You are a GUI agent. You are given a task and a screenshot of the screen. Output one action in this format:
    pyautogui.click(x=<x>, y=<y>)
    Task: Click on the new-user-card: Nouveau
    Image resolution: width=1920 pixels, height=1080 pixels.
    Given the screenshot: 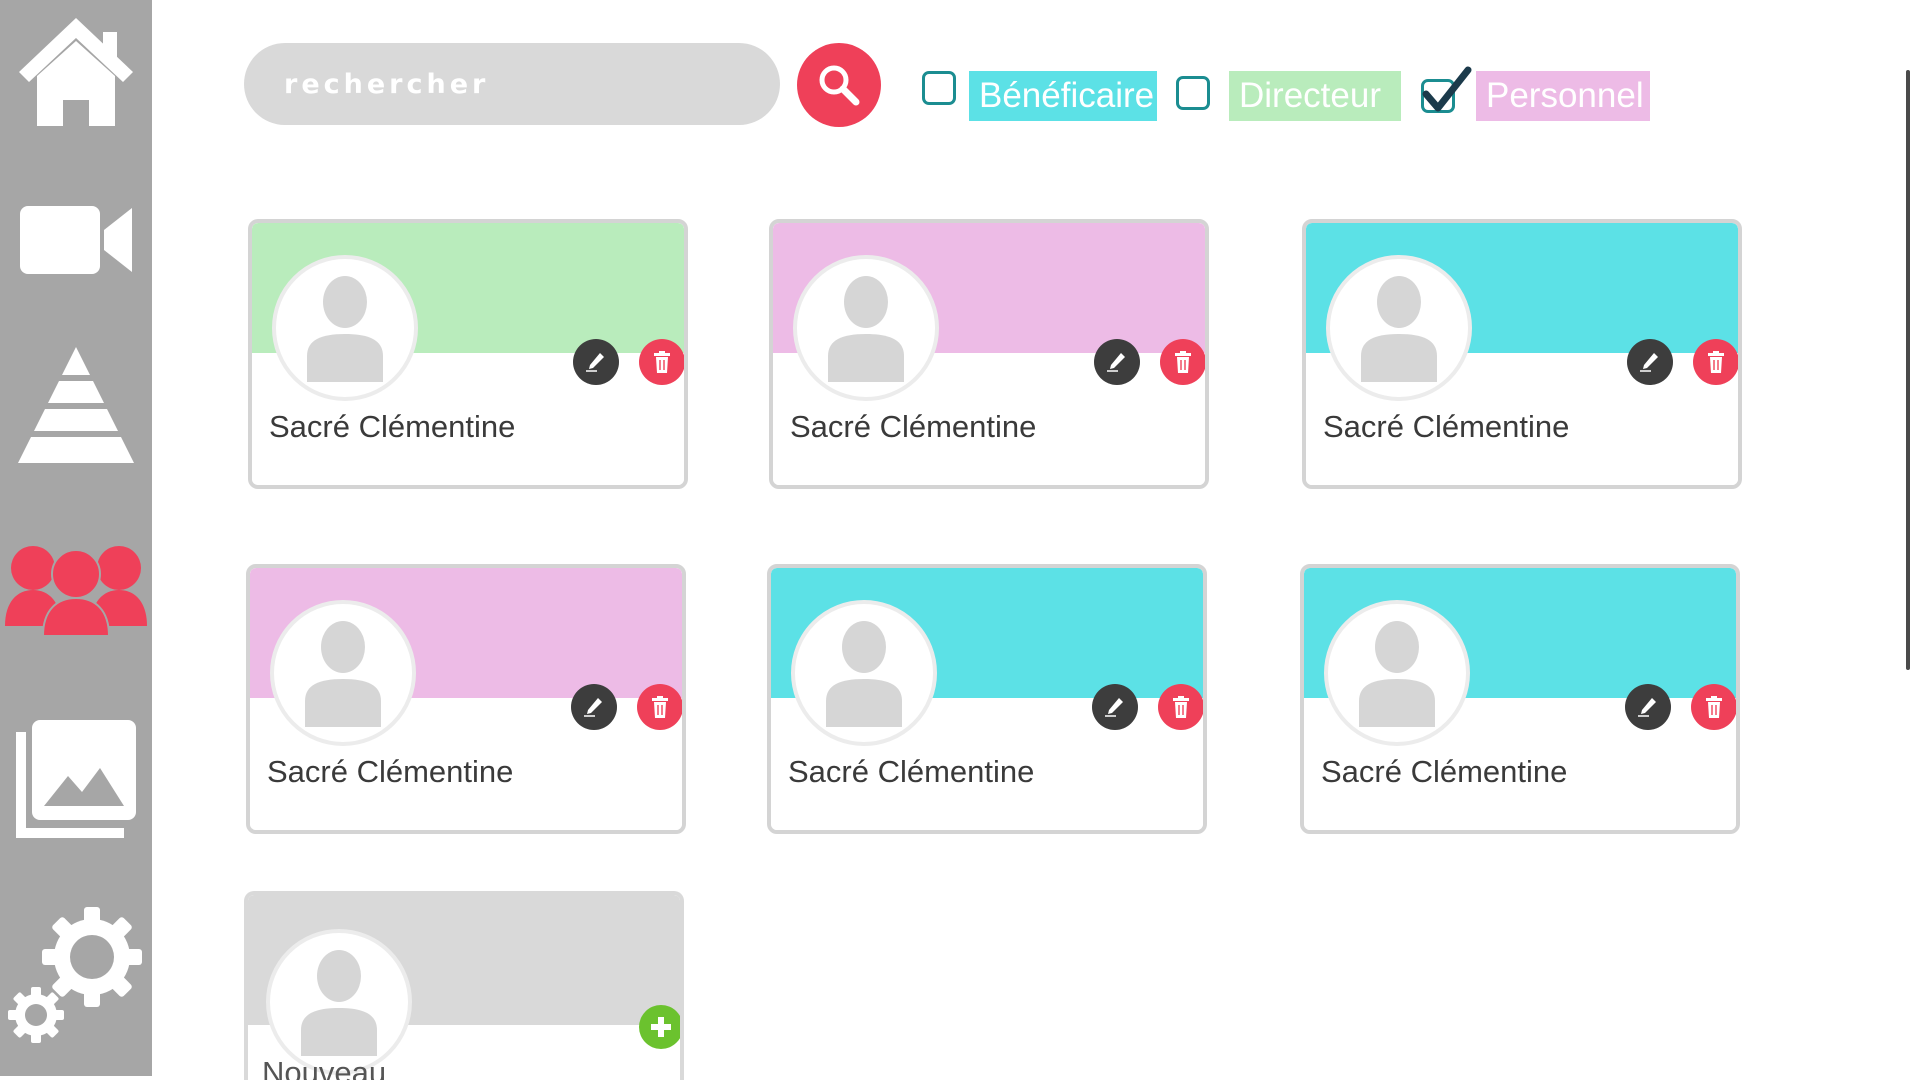 What is the action you would take?
    pyautogui.click(x=464, y=985)
    